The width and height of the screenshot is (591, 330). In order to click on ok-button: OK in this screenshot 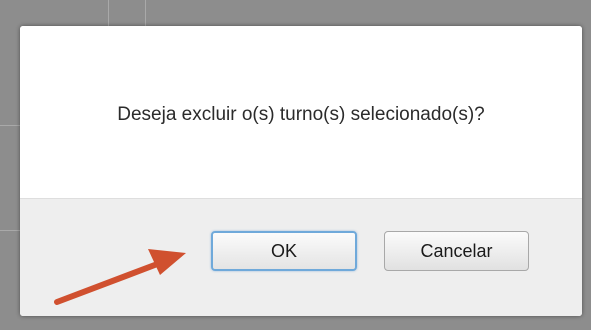, I will do `click(284, 251)`.